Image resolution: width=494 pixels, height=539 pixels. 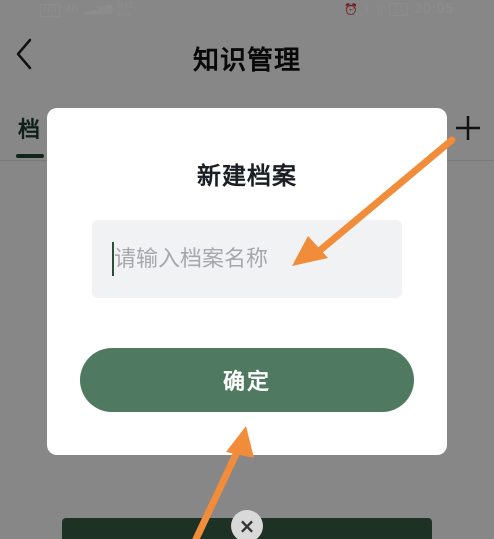 I want to click on confirm-button: 确定, so click(x=247, y=380).